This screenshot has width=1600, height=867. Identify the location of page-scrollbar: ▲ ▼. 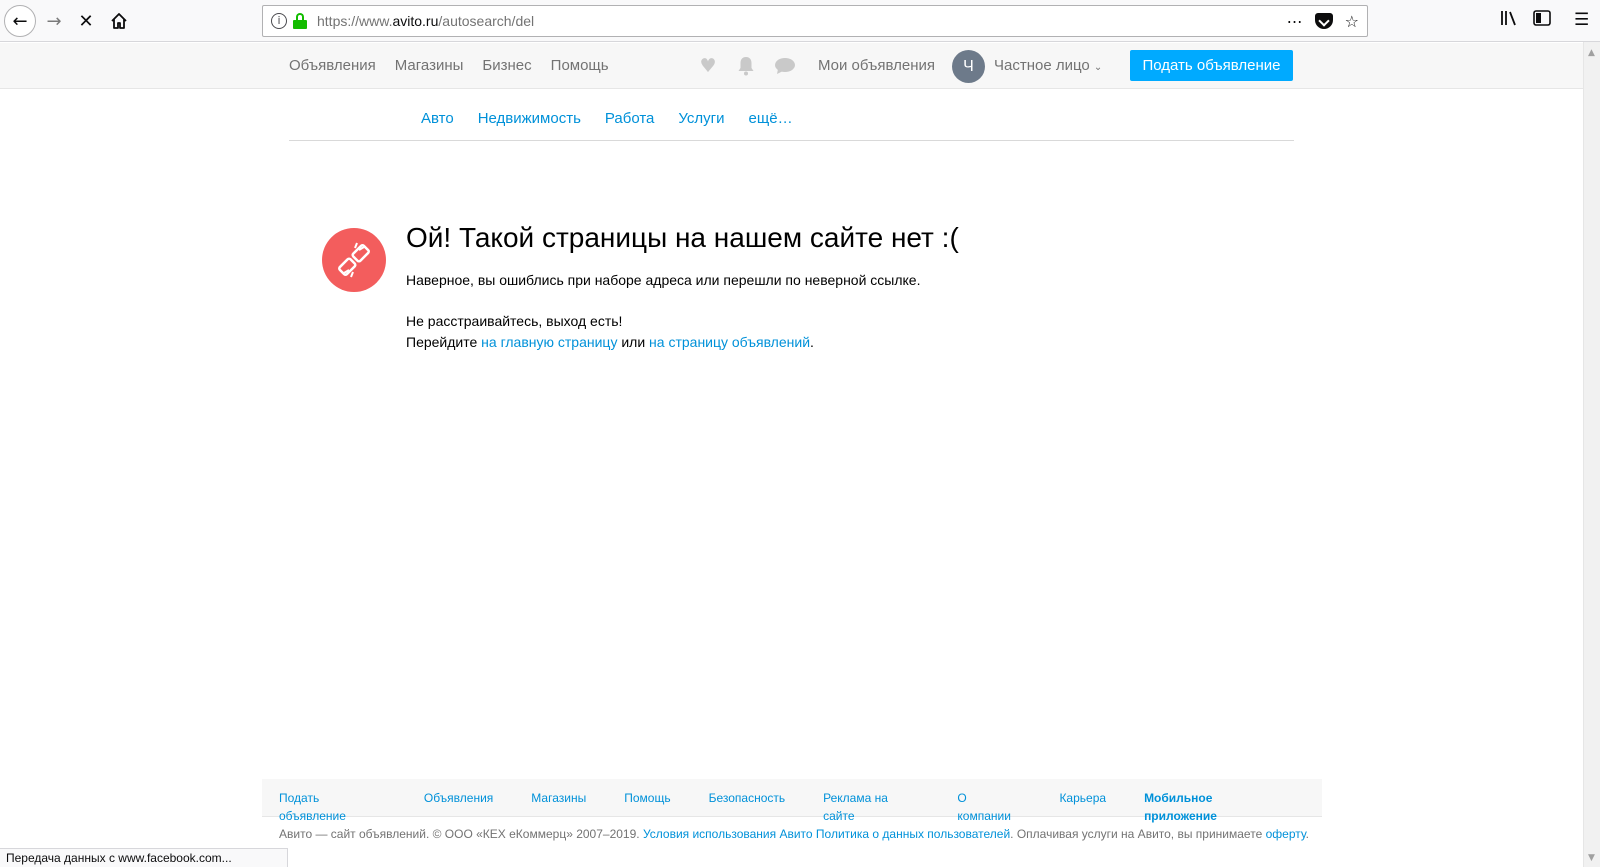
(1591, 454).